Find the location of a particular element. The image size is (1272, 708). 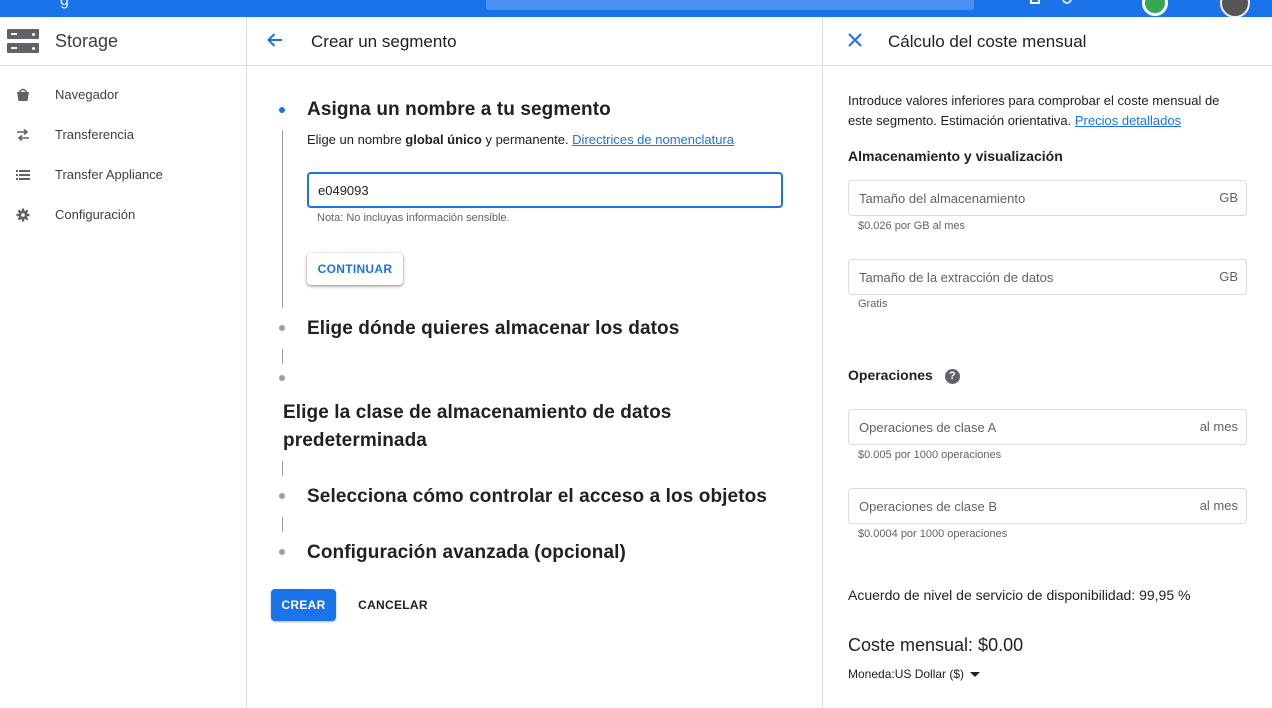

panel-header: Crear un segmento is located at coordinates (534, 41).